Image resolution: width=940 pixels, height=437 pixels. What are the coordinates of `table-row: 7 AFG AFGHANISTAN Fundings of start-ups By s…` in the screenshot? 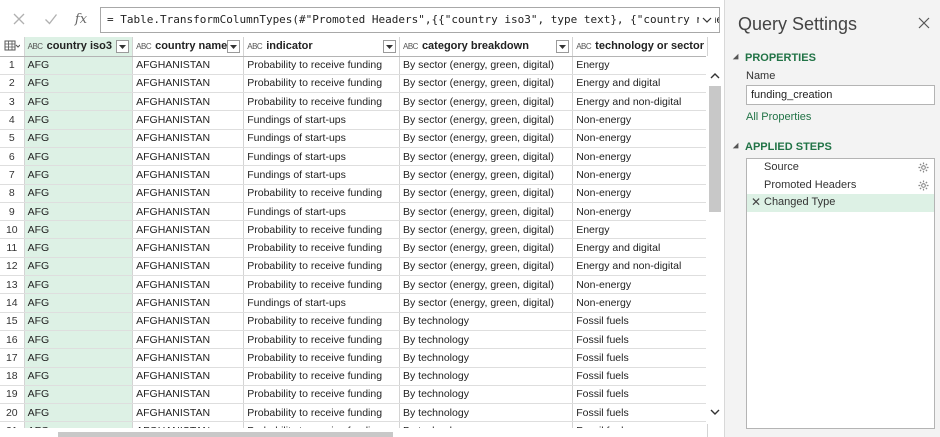 It's located at (354, 175).